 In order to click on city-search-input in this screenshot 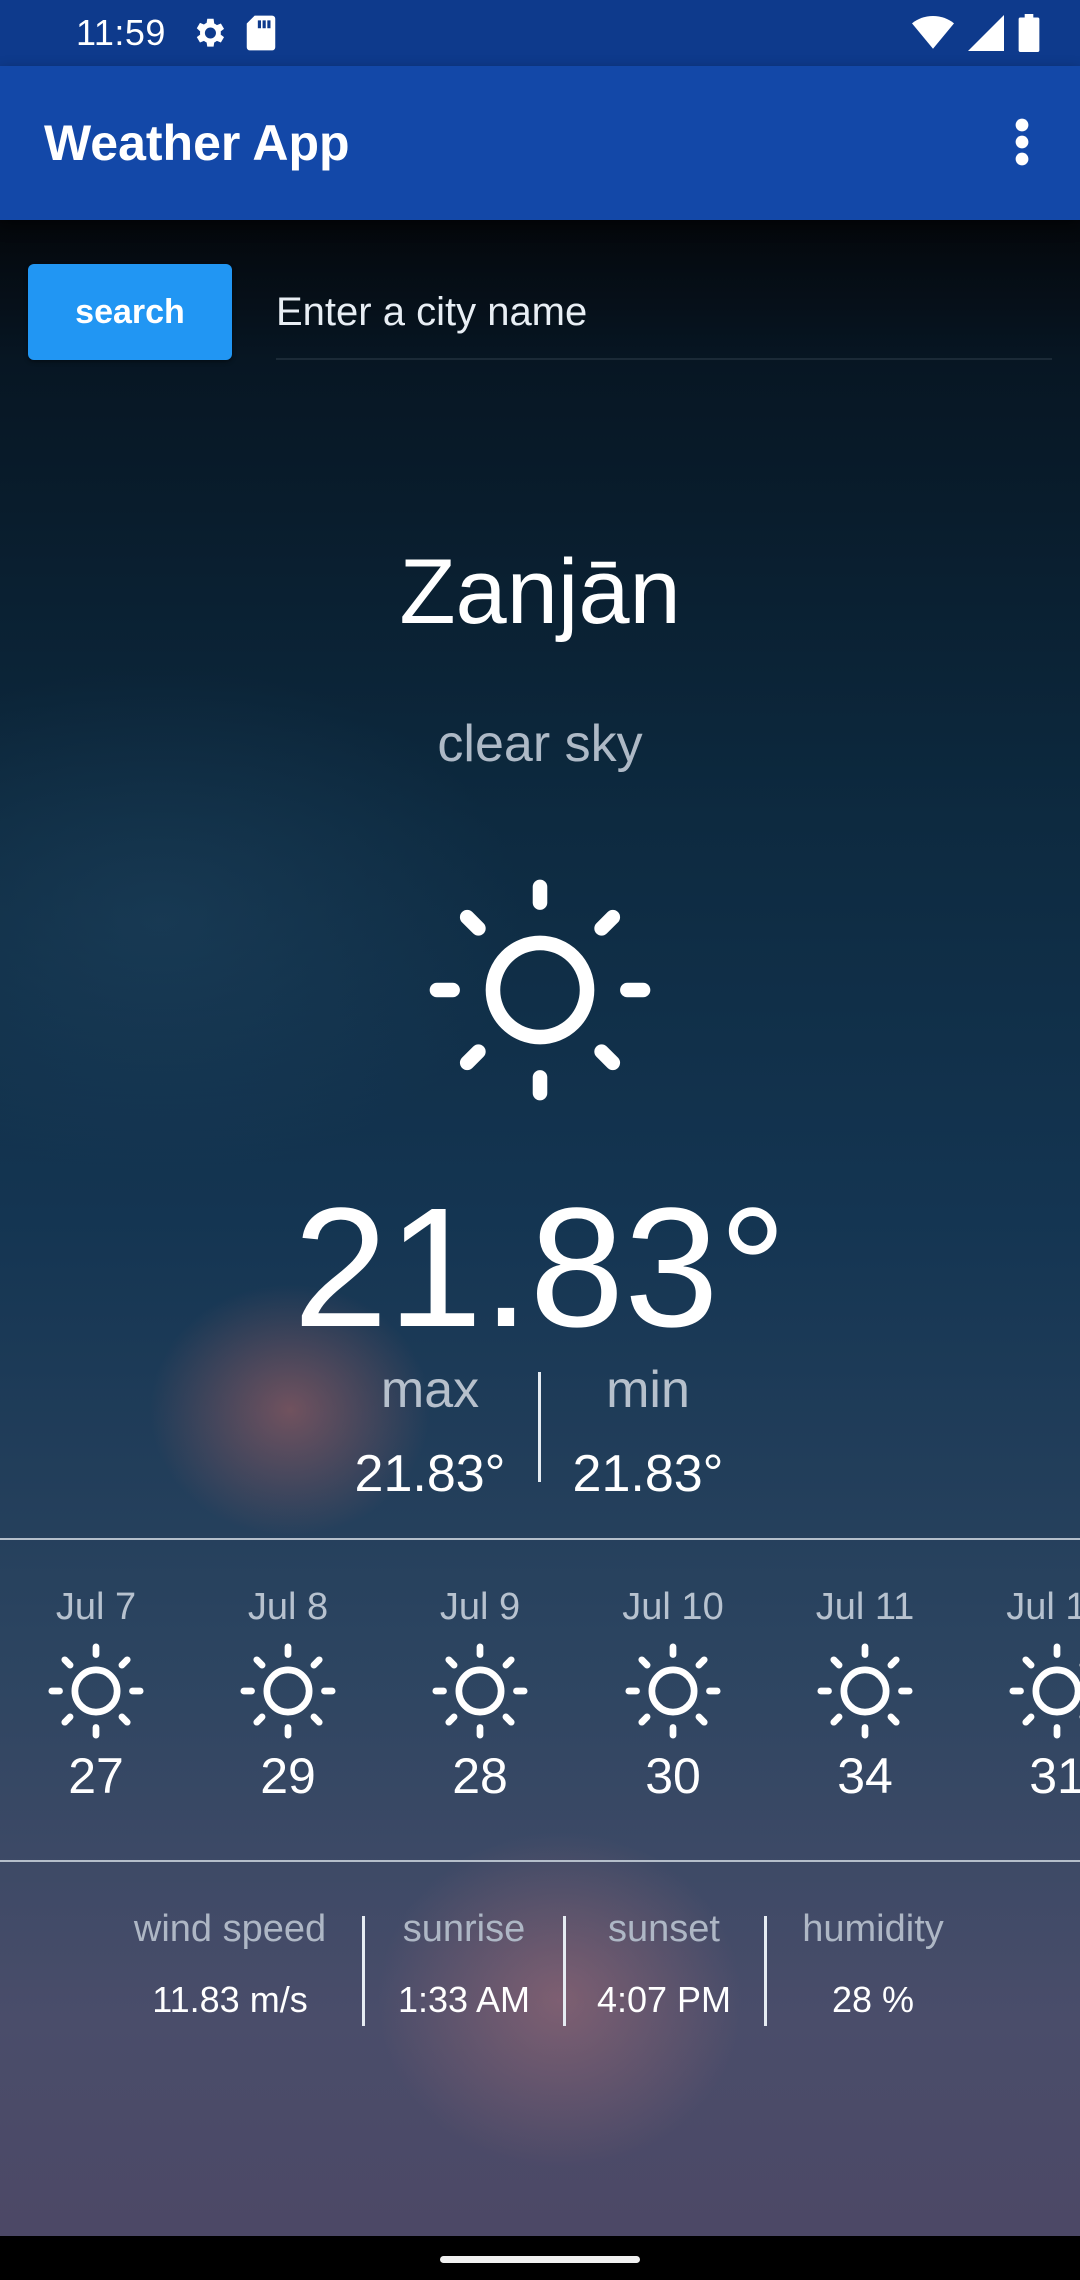, I will do `click(664, 313)`.